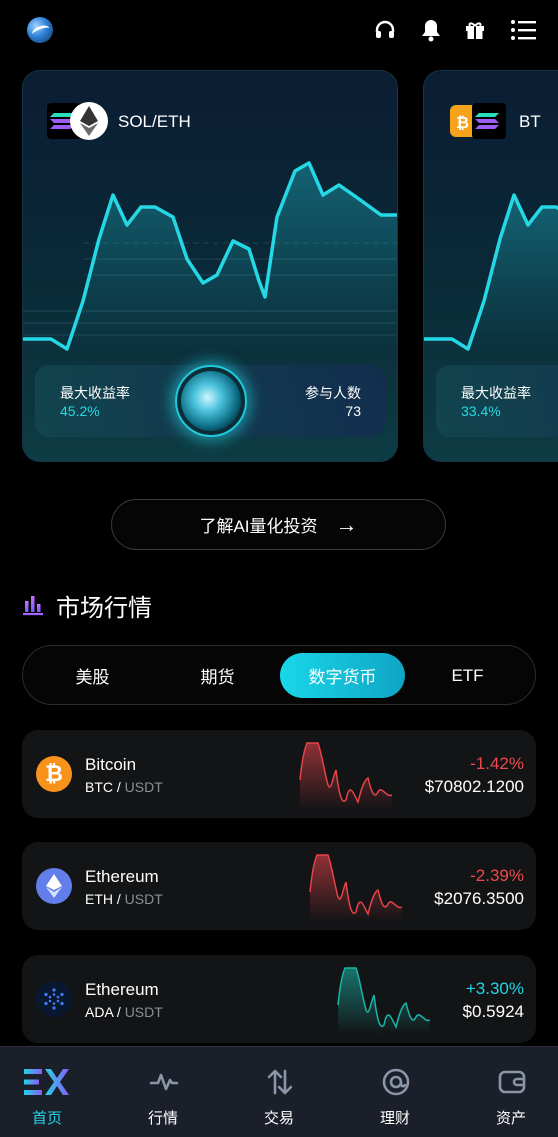  Describe the element at coordinates (497, 763) in the screenshot. I see `price-change: -1.42%` at that location.